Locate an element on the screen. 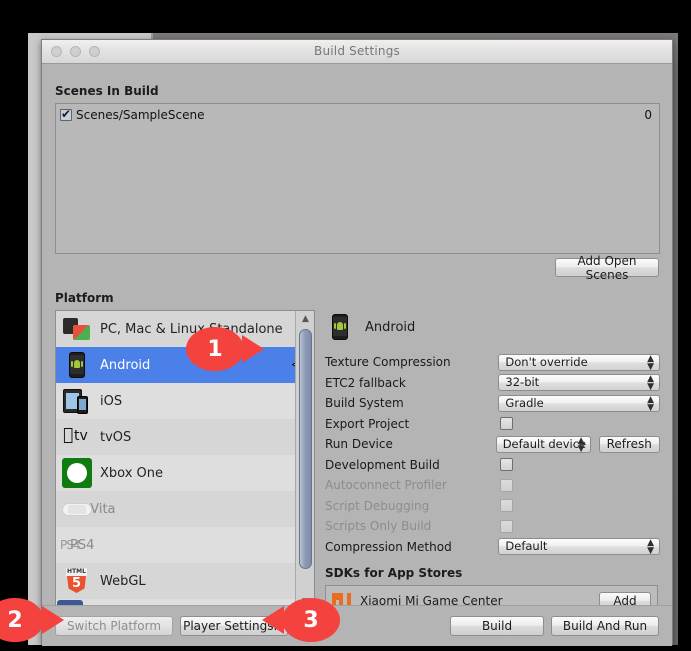 The height and width of the screenshot is (651, 691). setting-row-compression-method: Compression Method Default ▲ ▼ is located at coordinates (492, 547).